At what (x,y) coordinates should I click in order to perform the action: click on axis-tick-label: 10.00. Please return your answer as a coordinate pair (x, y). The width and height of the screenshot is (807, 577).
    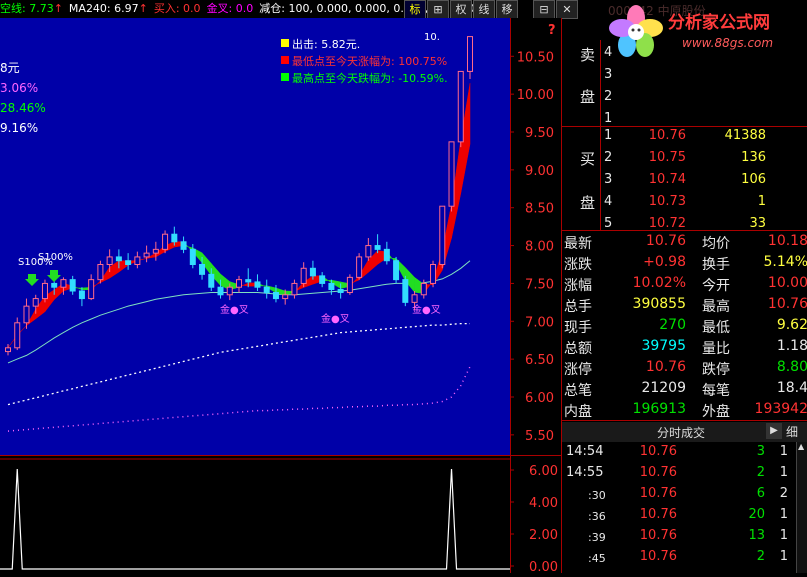
    Looking at the image, I should click on (535, 95).